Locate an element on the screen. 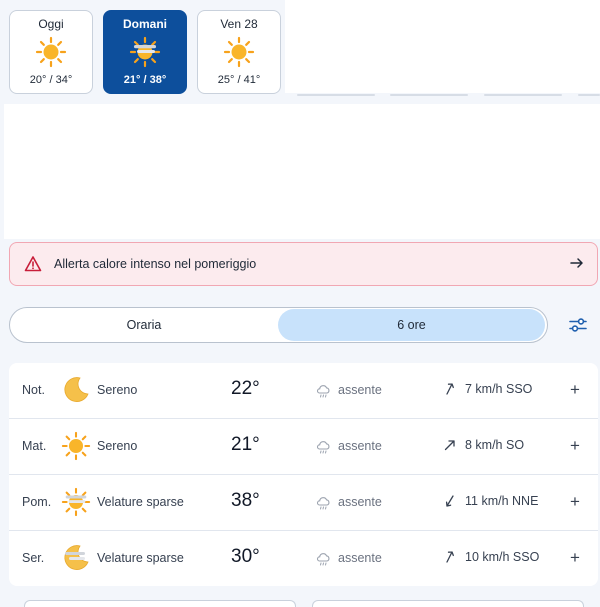  day-strip-overflow is located at coordinates (442, 46).